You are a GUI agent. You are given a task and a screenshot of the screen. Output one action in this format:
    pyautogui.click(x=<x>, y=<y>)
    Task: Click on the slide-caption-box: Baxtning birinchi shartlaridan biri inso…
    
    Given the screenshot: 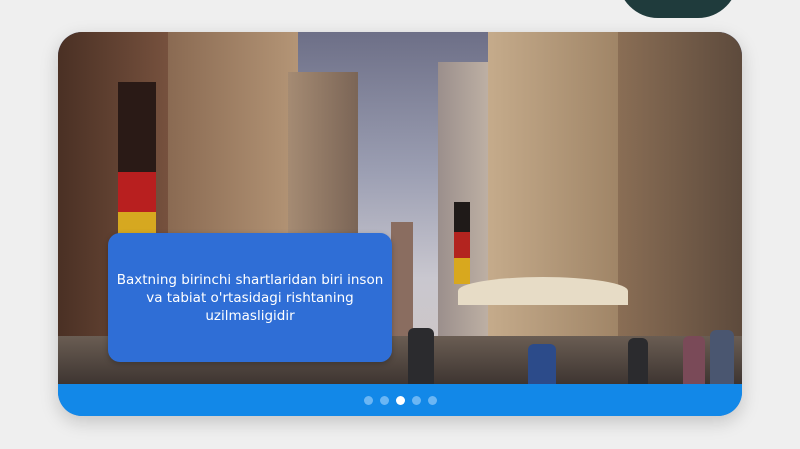 What is the action you would take?
    pyautogui.click(x=250, y=297)
    